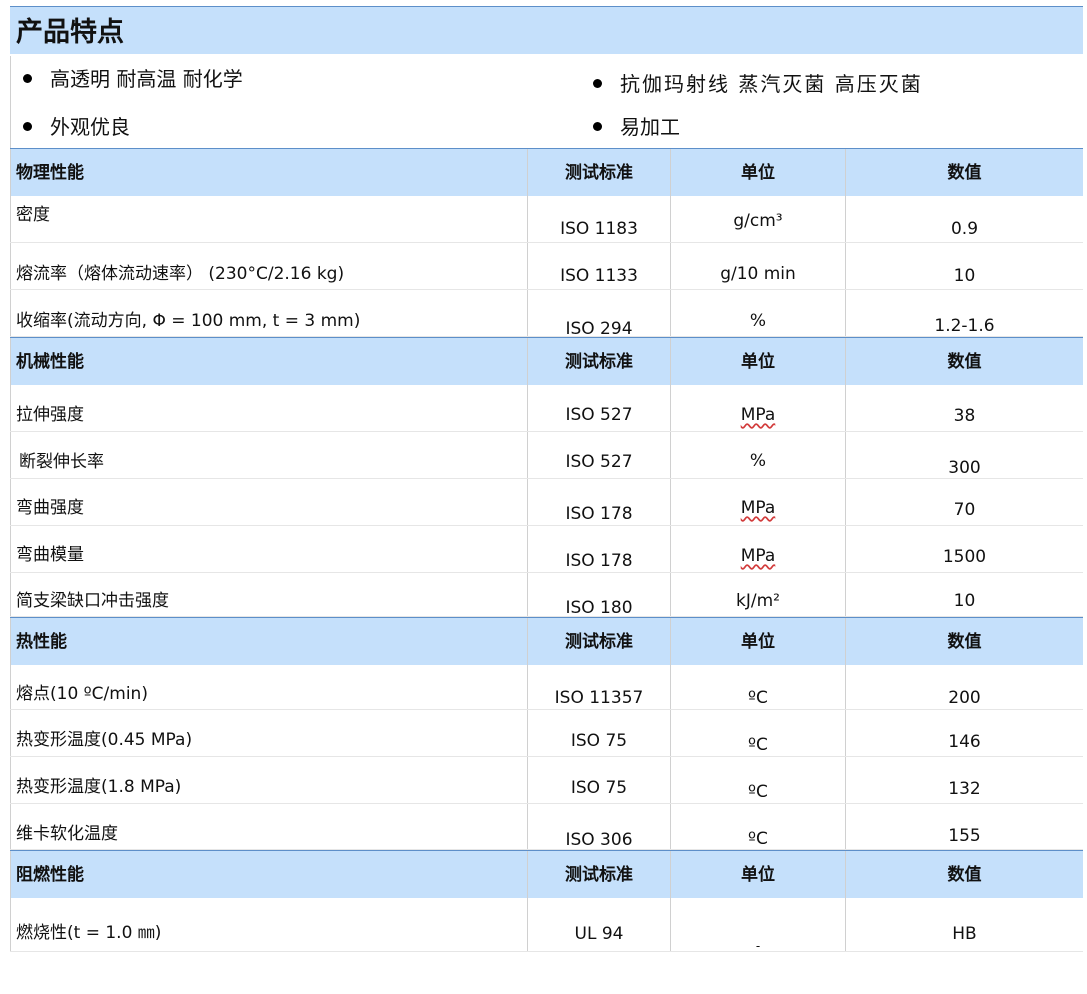  Describe the element at coordinates (598, 219) in the screenshot. I see `standard-cell: ISO 1183` at that location.